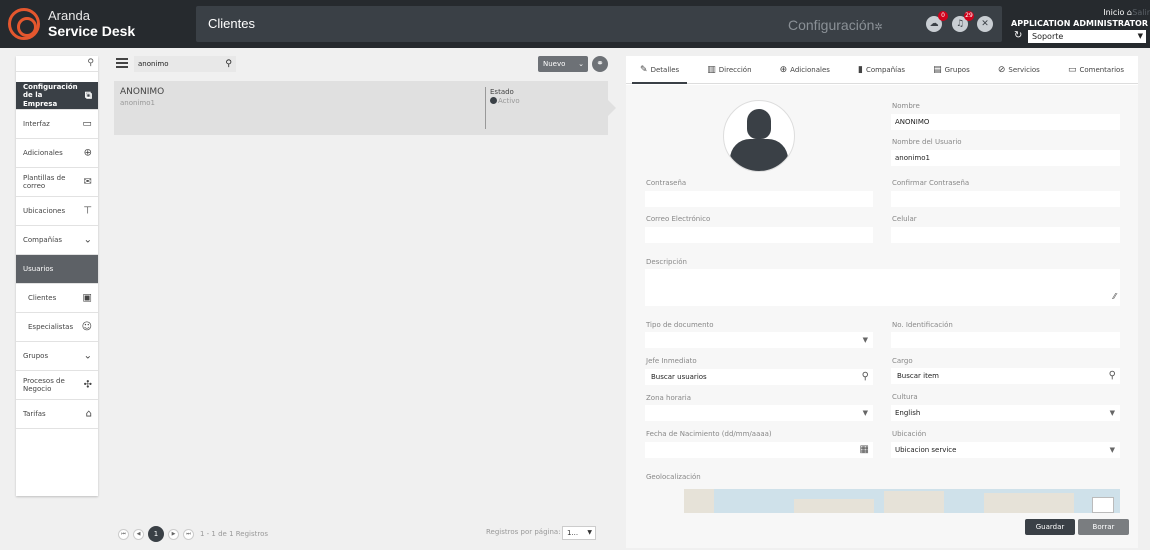  I want to click on descripcion-textarea: ⁄⁄, so click(882, 287).